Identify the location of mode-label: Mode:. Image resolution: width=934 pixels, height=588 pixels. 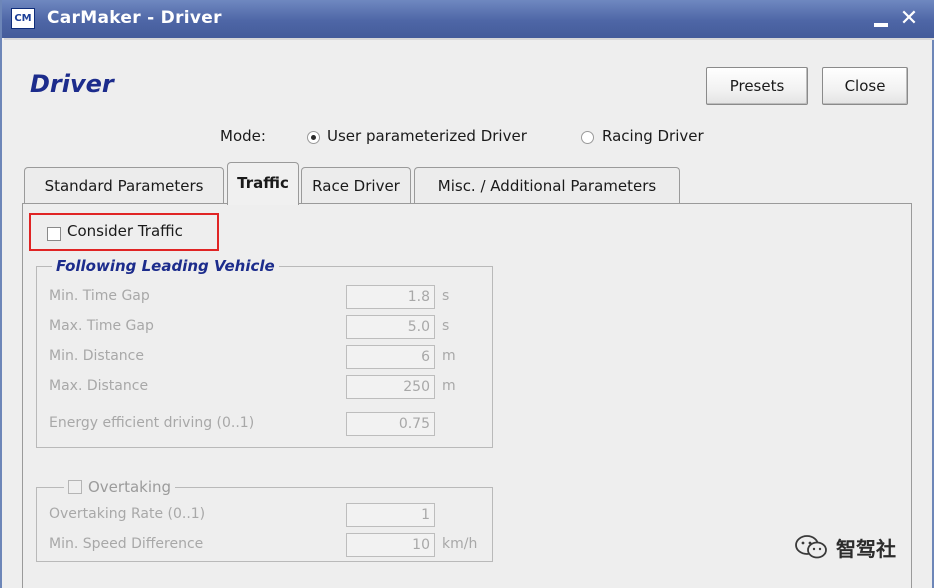
(243, 136).